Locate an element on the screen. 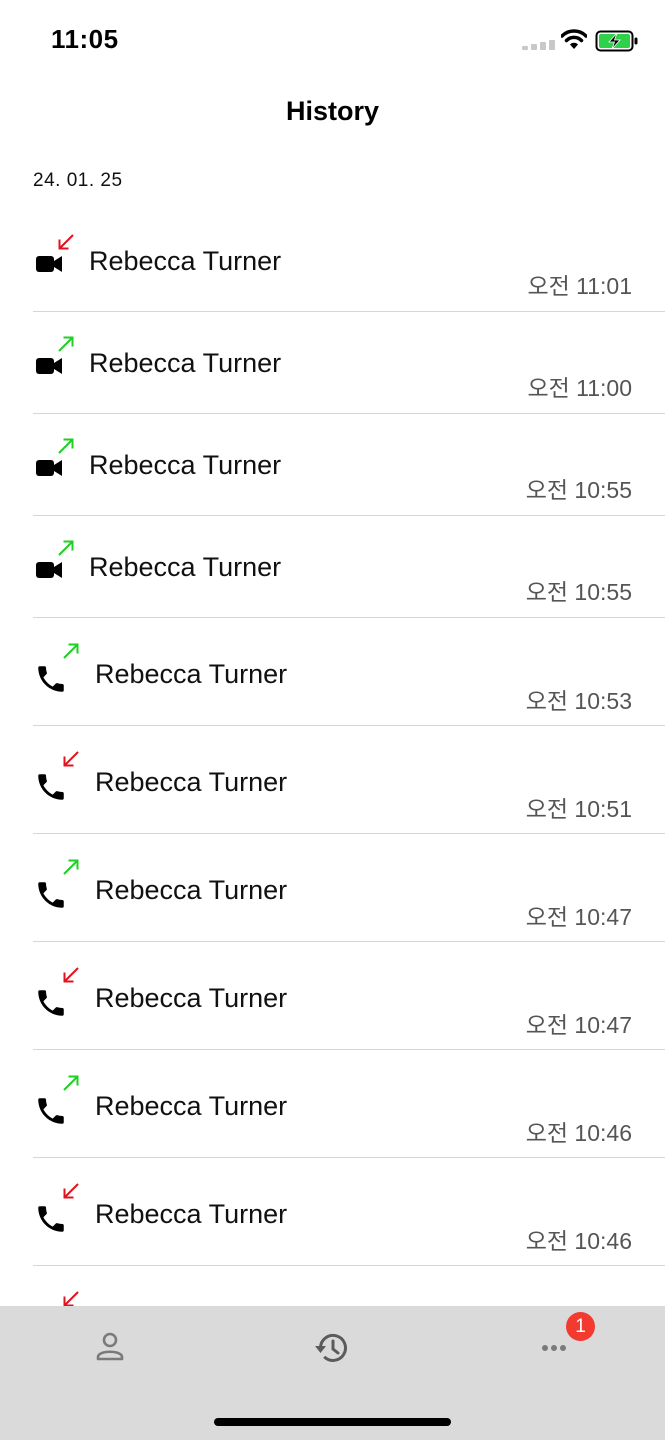  tab-contacts is located at coordinates (110, 1348).